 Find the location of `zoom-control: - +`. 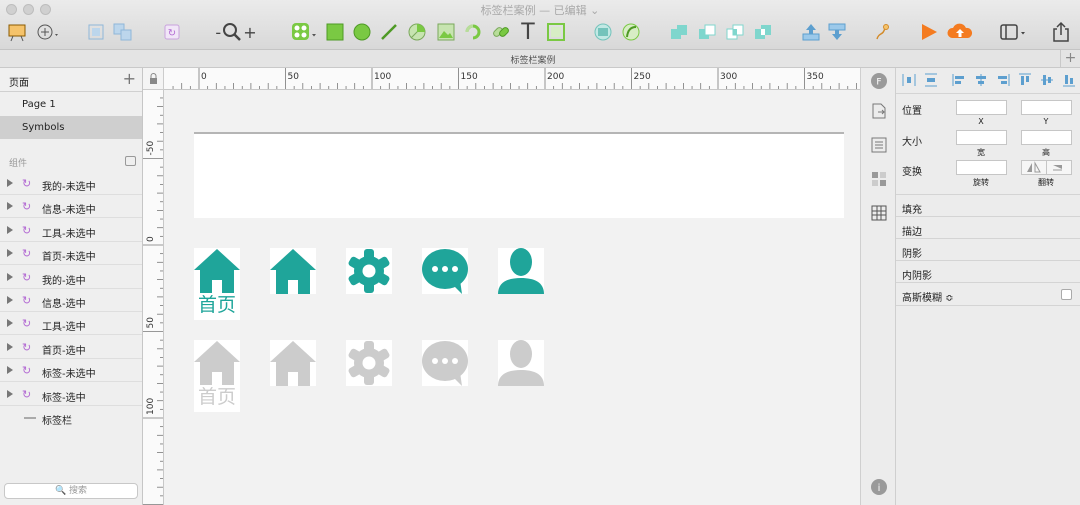

zoom-control: - + is located at coordinates (236, 32).